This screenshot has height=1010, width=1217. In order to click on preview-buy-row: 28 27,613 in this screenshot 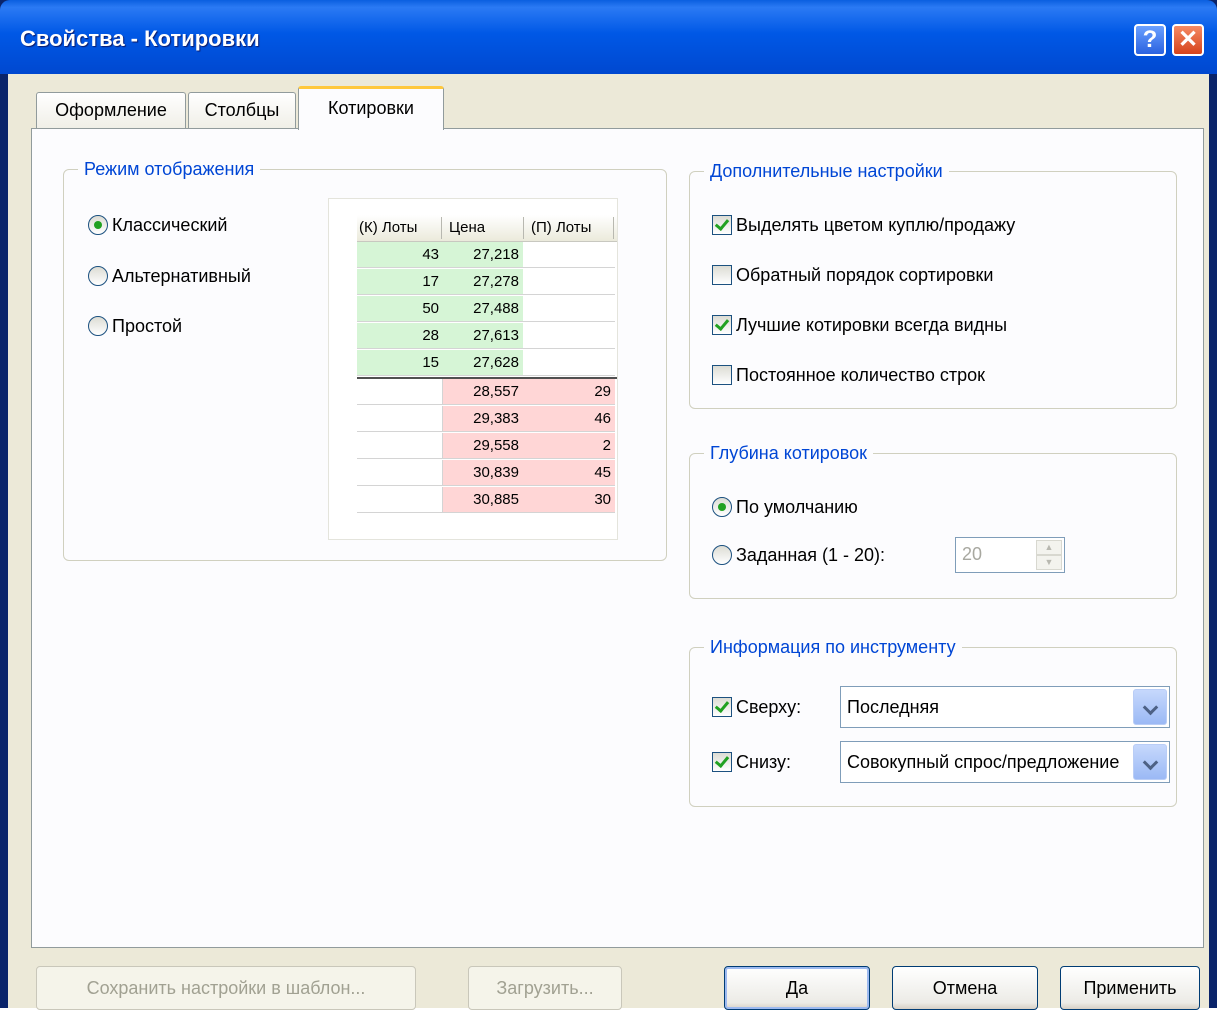, I will do `click(486, 336)`.